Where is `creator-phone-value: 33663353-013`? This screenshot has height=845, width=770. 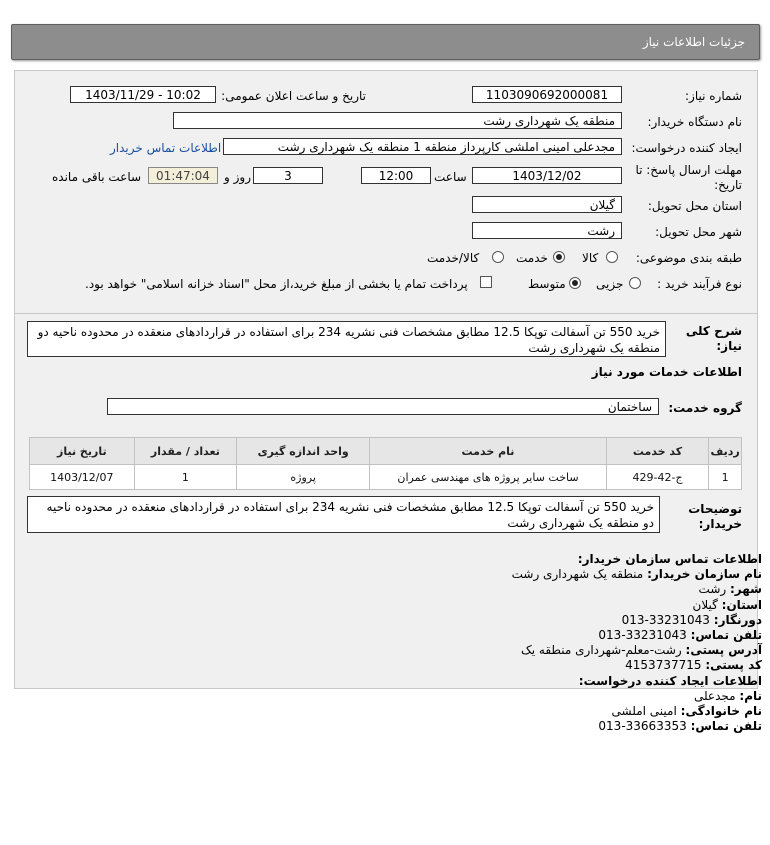
creator-phone-value: 33663353-013 is located at coordinates (642, 726).